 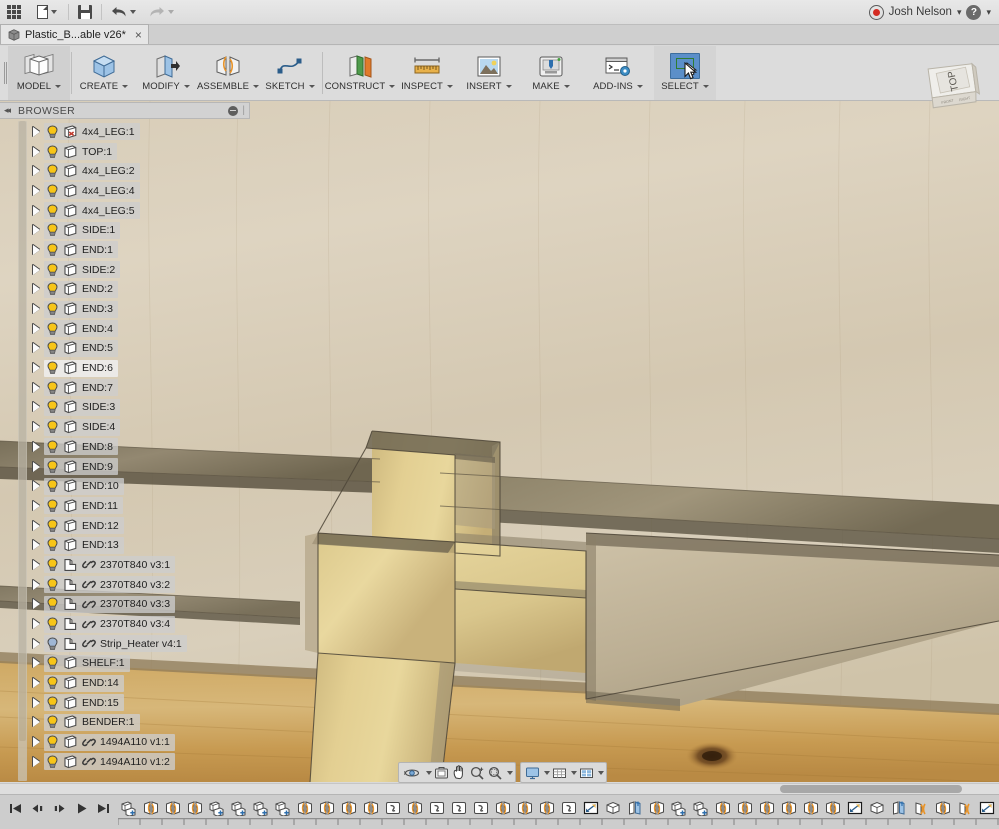 I want to click on user-menu-caret-icon: ▾, so click(x=959, y=12).